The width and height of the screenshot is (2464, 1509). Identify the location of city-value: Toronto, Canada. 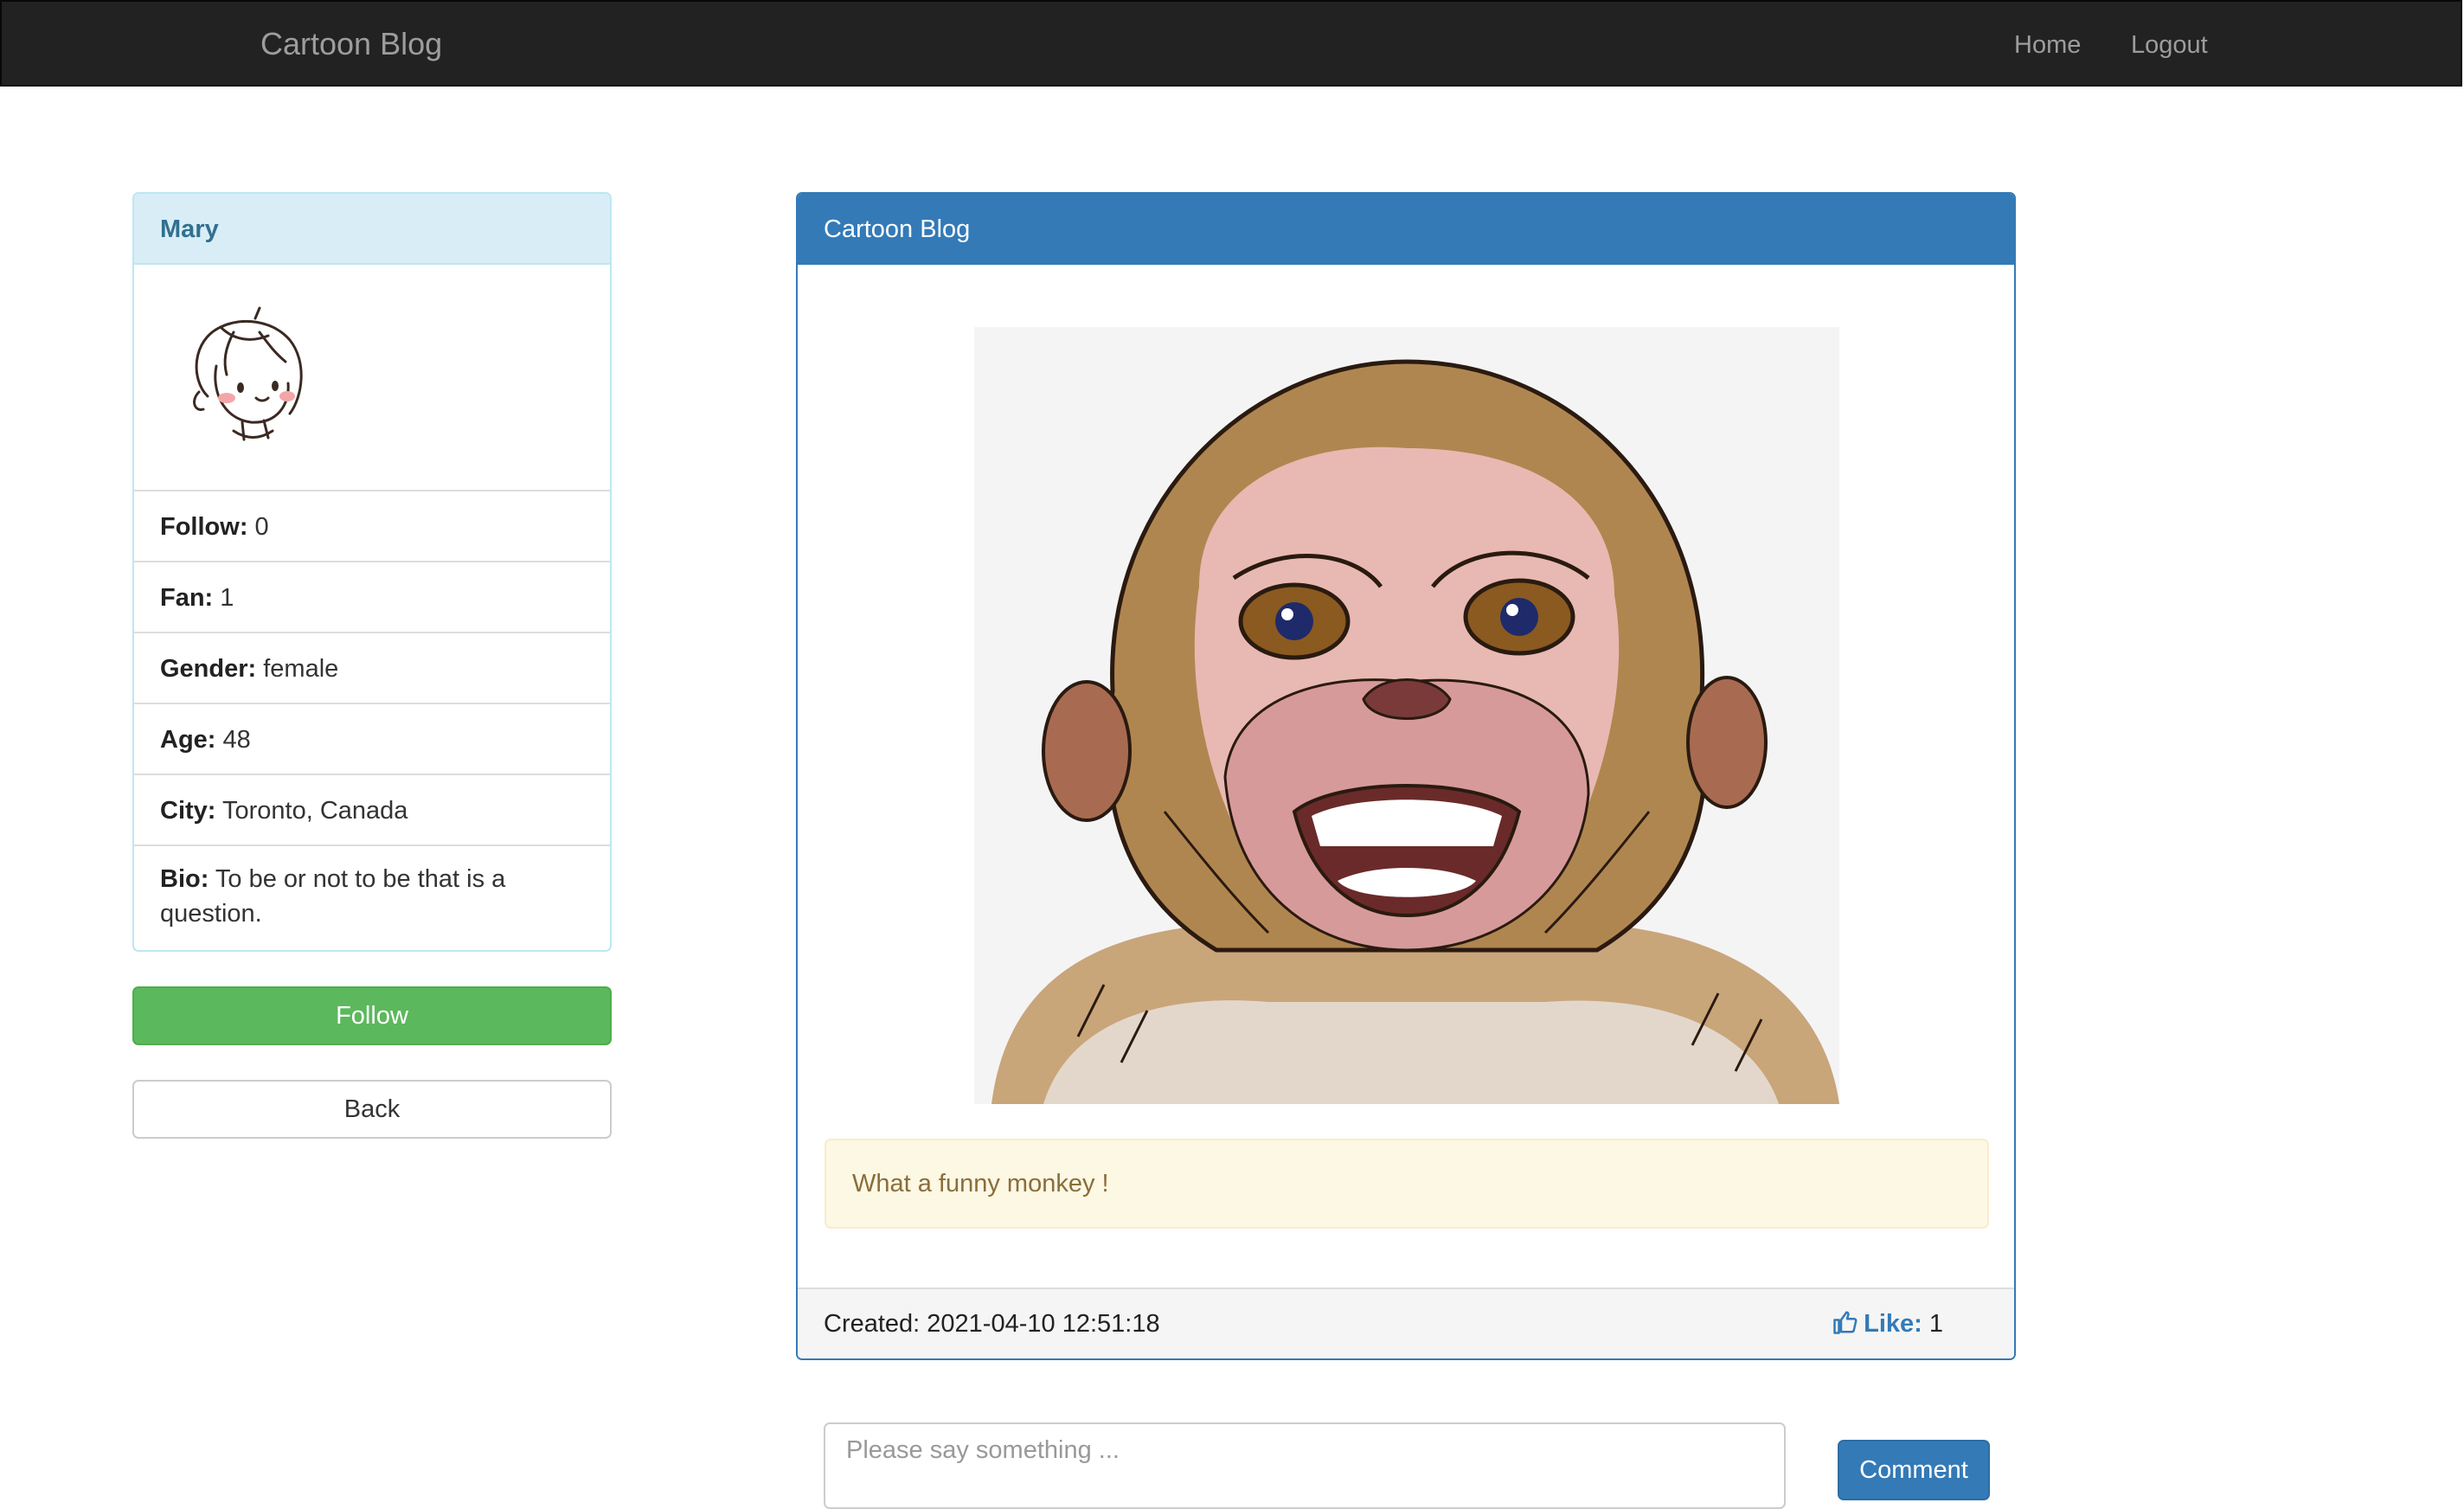
(315, 811).